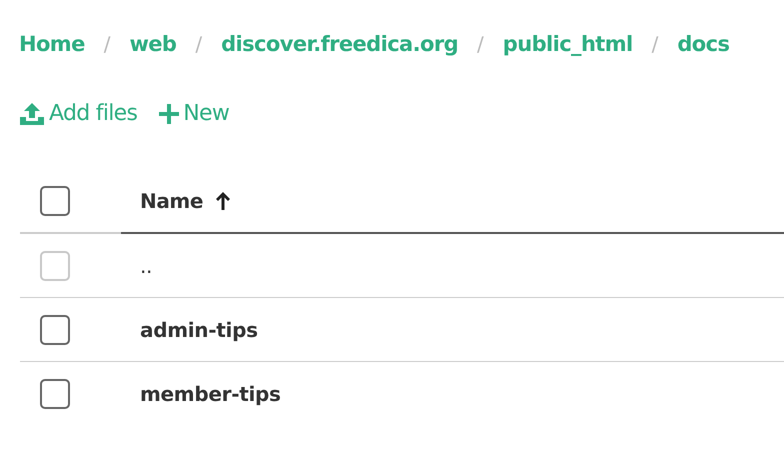 The image size is (784, 453). I want to click on add-files-button: Add files, so click(78, 113).